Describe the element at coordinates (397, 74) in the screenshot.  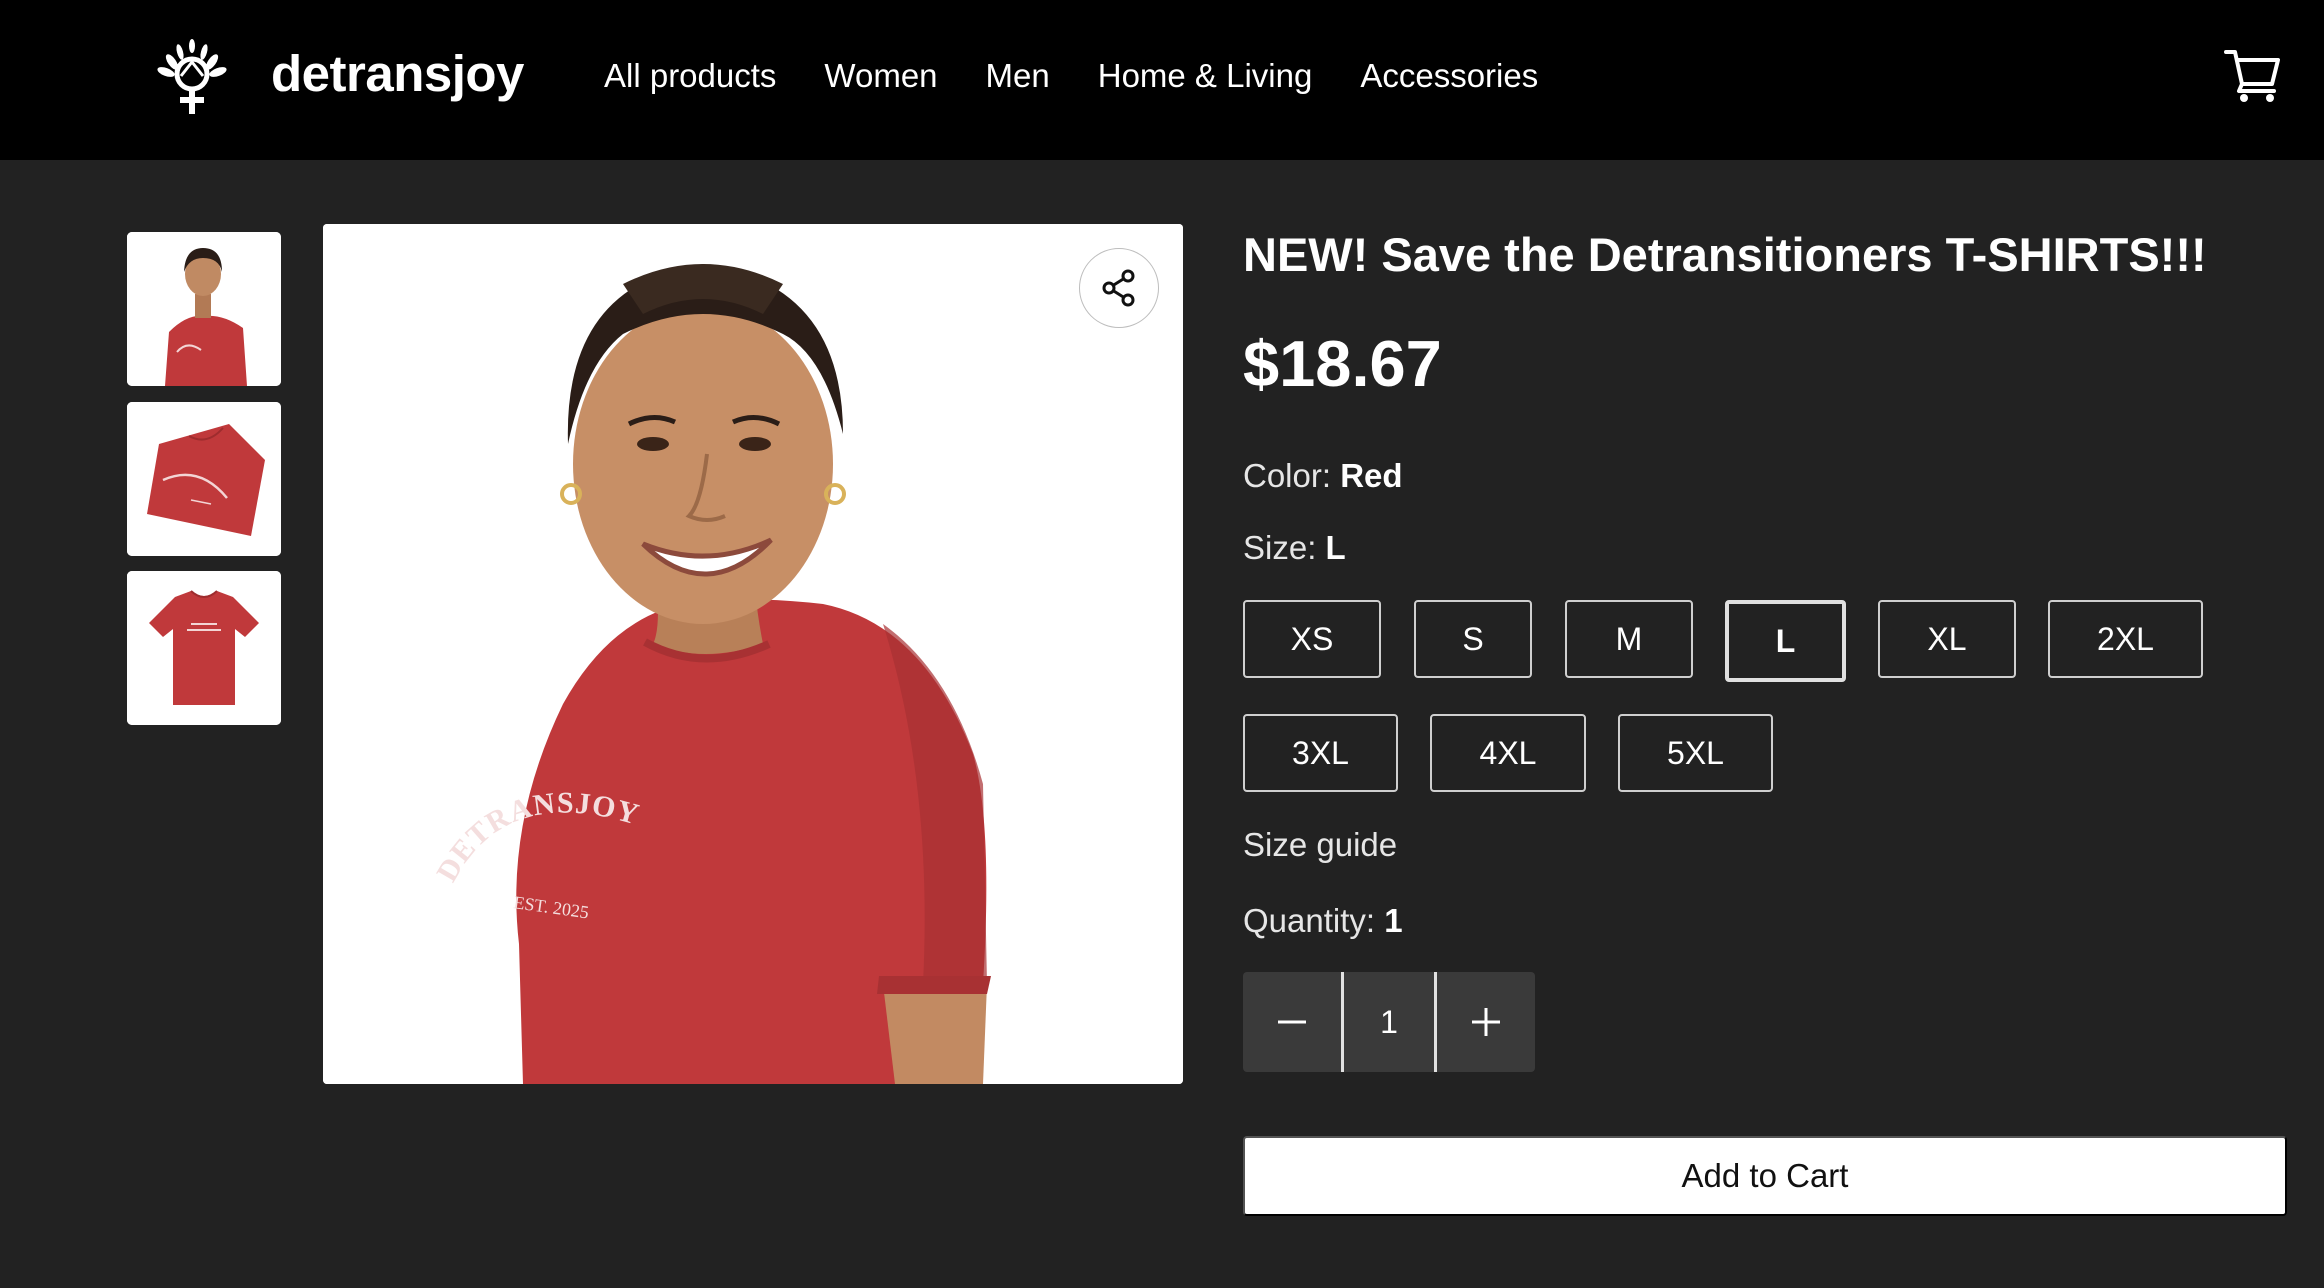
I see `brand-name: detransjoy` at that location.